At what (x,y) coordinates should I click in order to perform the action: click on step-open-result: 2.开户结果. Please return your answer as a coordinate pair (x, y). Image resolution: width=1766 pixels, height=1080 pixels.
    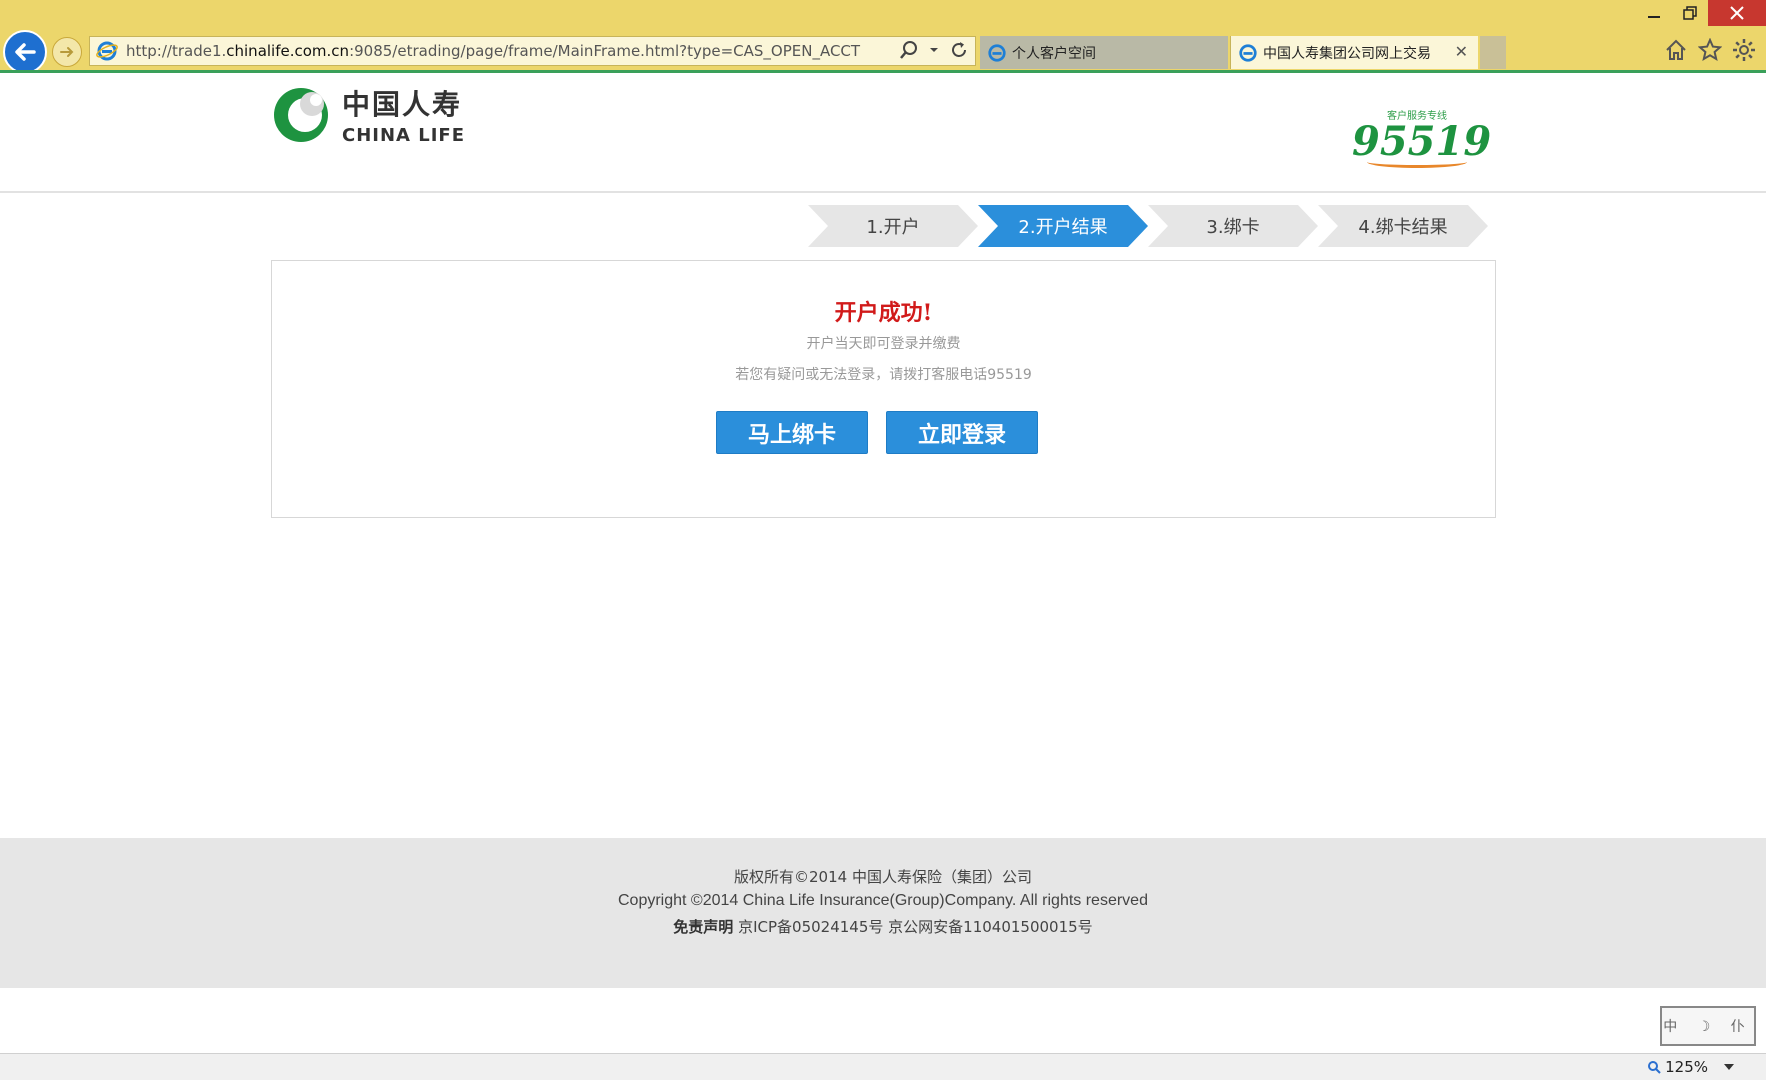
    Looking at the image, I should click on (1063, 226).